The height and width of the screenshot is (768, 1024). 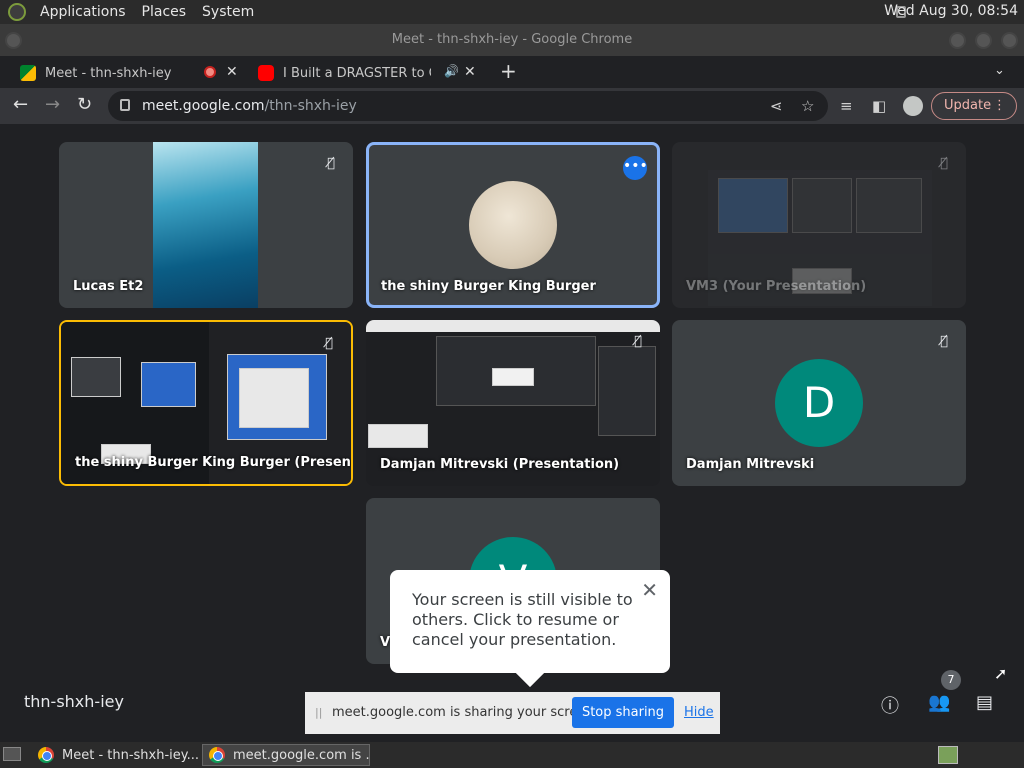 I want to click on participant-tile: D 🎙̸ Damjan Mitrevski, so click(x=819, y=403).